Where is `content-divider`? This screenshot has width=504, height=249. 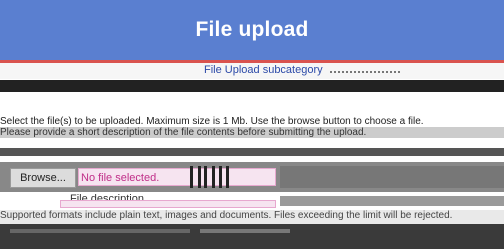 content-divider is located at coordinates (252, 152).